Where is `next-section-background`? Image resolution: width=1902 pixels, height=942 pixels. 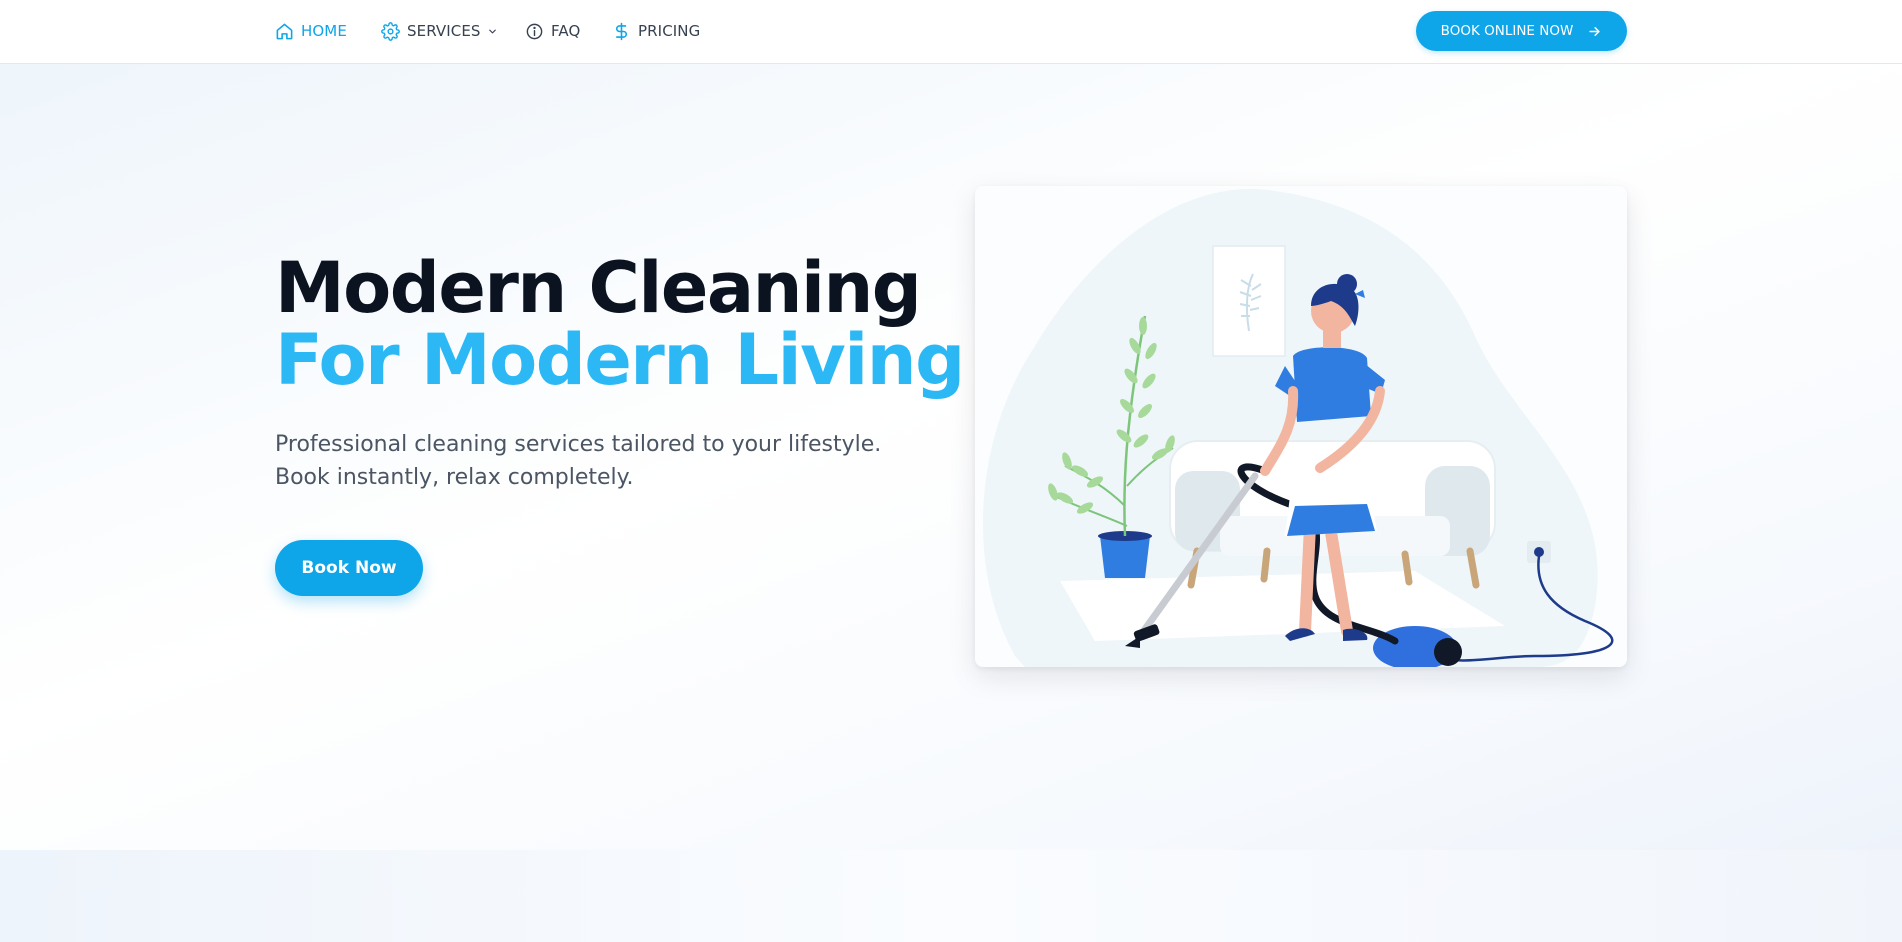
next-section-background is located at coordinates (951, 896).